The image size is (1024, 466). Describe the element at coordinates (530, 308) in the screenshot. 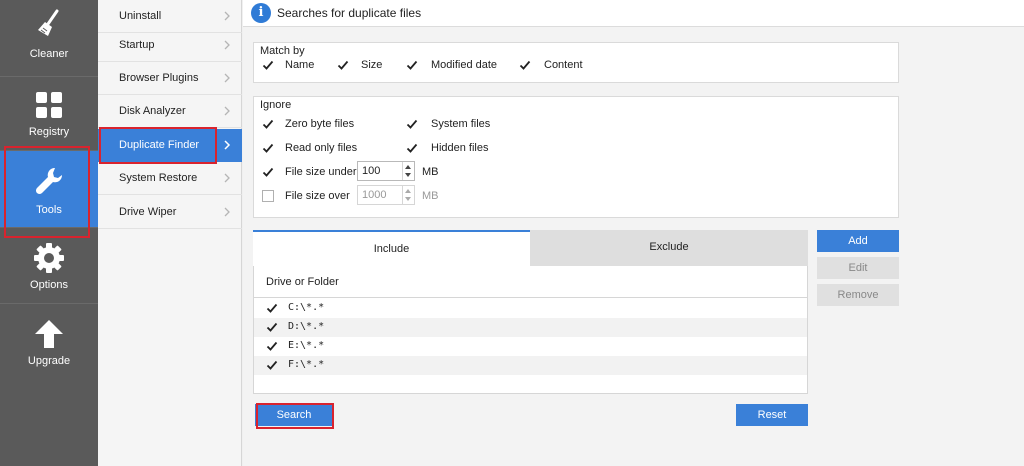

I see `list-item: C:\*.*` at that location.